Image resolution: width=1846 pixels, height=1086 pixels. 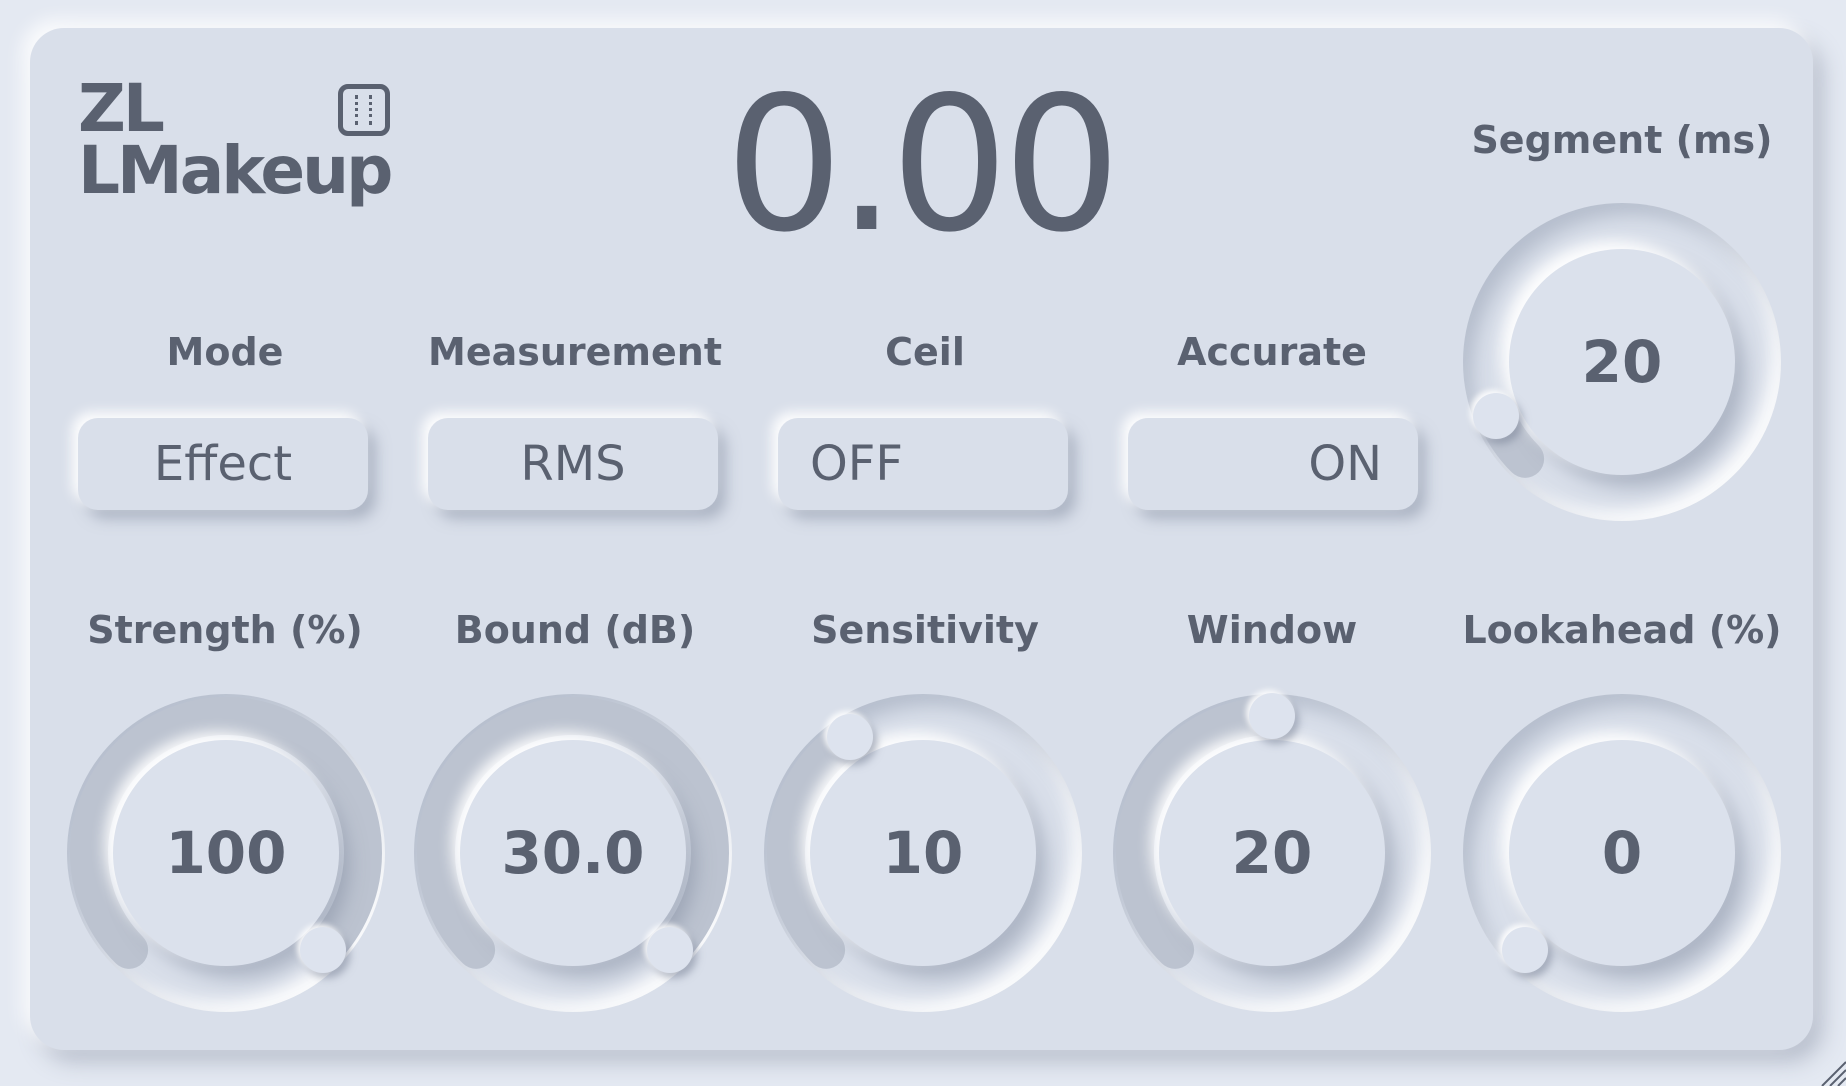 What do you see at coordinates (1272, 630) in the screenshot?
I see `window-label: Window` at bounding box center [1272, 630].